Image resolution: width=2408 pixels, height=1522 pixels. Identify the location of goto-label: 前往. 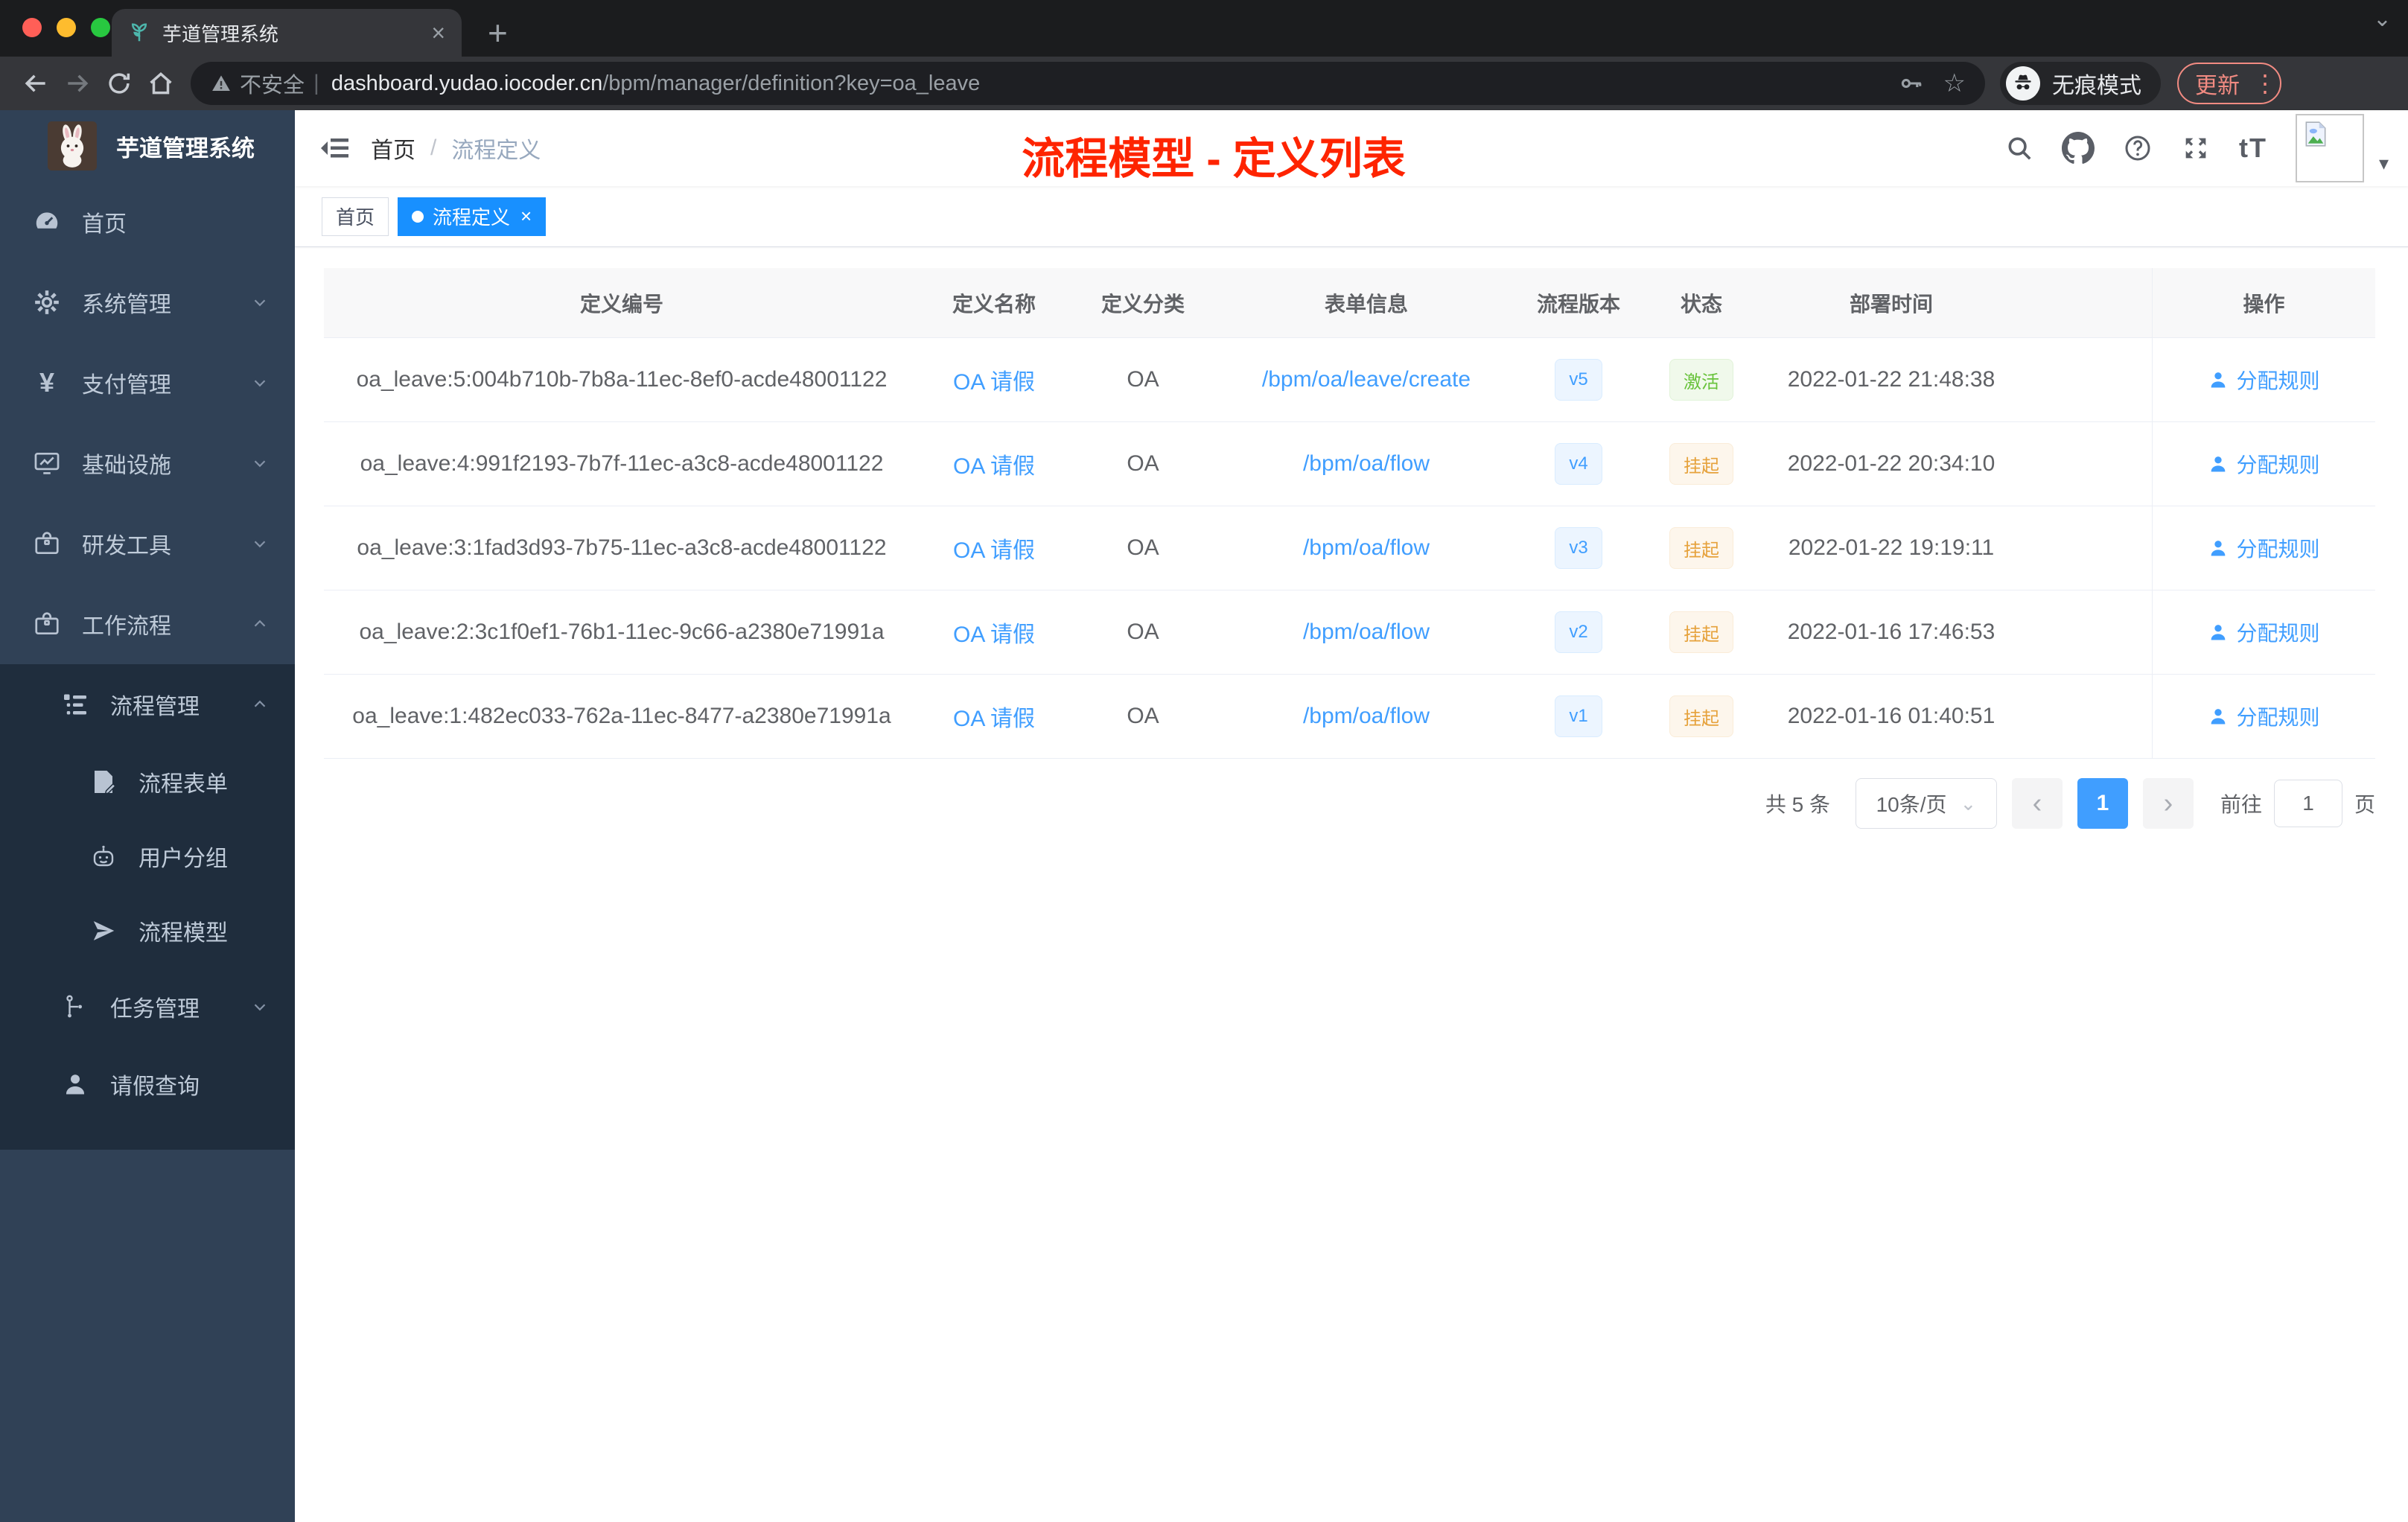
(2241, 804).